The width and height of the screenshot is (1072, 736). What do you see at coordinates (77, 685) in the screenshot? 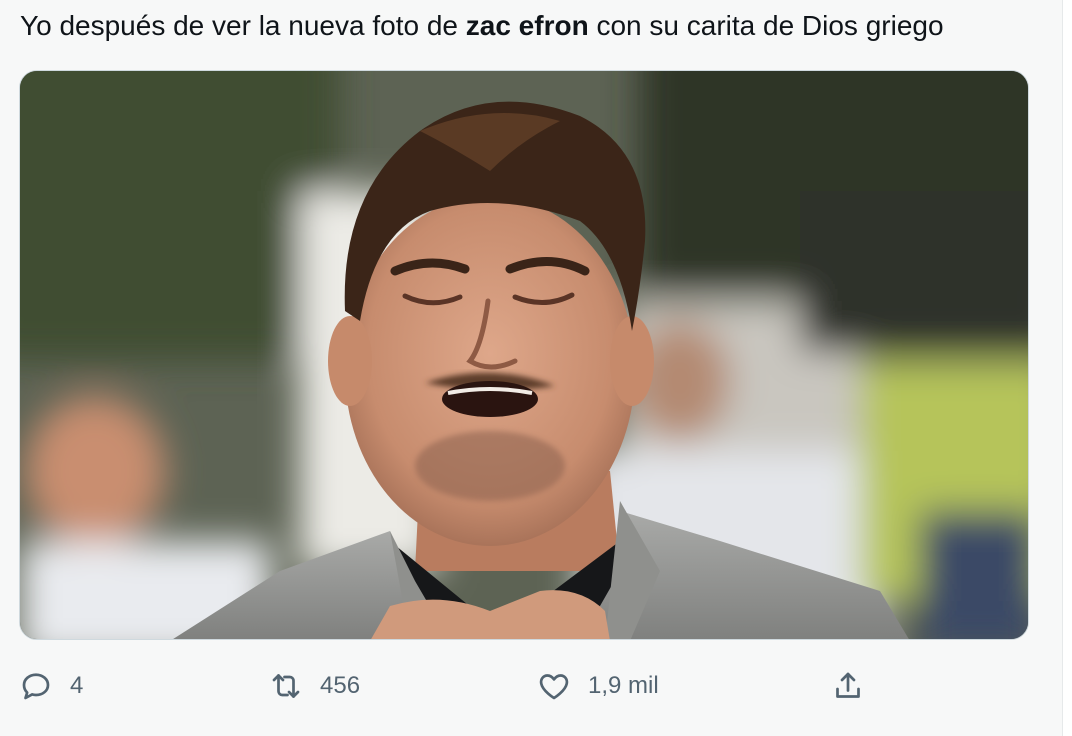
I see `reply-count: 4` at bounding box center [77, 685].